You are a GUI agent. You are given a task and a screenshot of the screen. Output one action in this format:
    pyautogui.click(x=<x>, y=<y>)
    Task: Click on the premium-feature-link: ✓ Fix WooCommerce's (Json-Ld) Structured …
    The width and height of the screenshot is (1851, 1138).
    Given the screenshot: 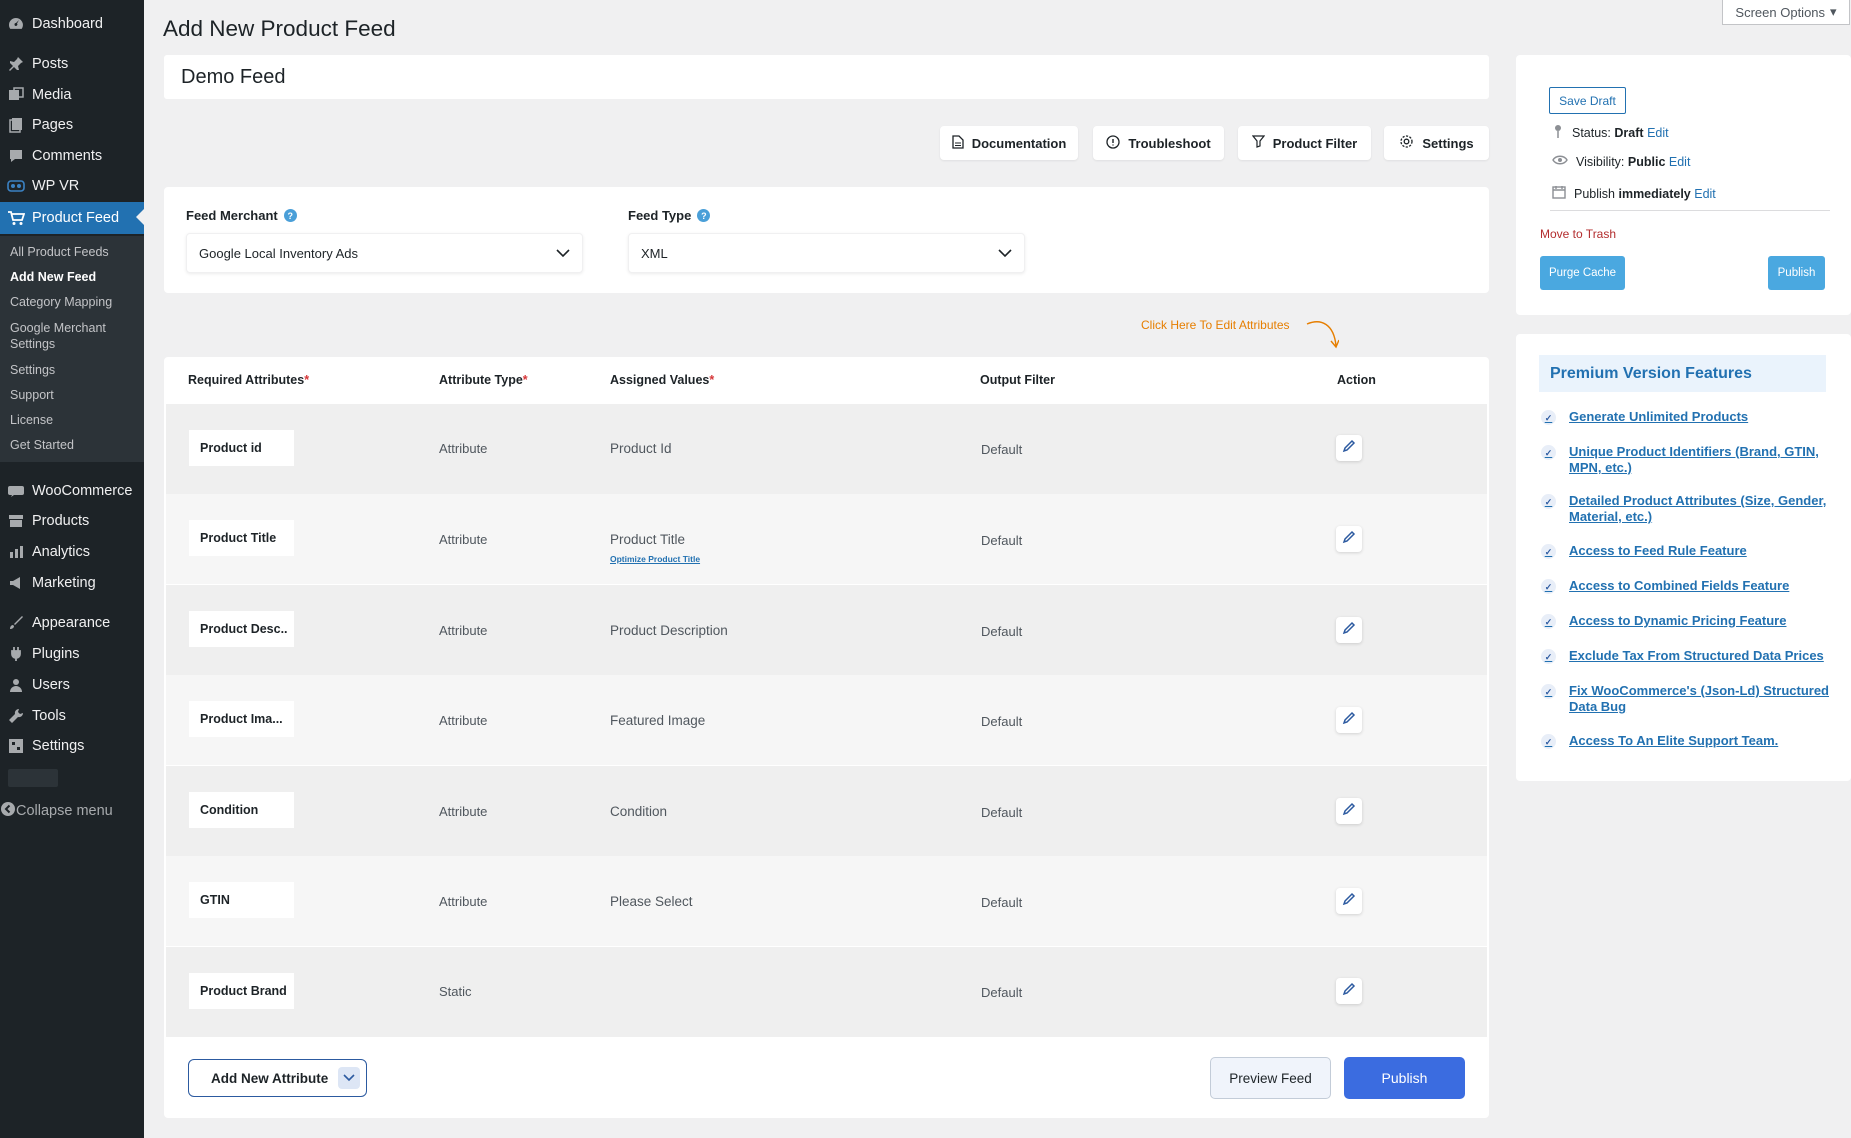 What is the action you would take?
    pyautogui.click(x=1686, y=699)
    